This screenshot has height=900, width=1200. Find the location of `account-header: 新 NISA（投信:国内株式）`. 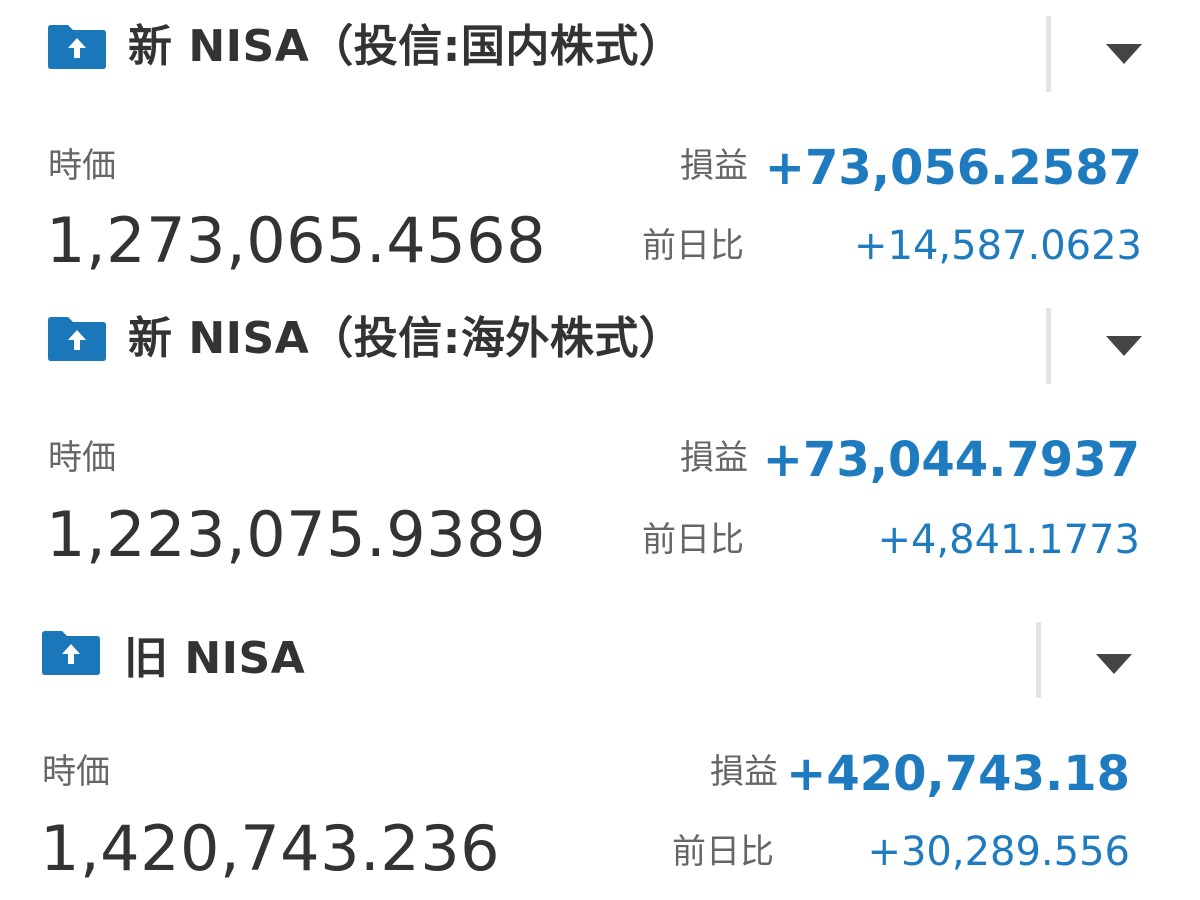

account-header: 新 NISA（投信:国内株式） is located at coordinates (600, 54).